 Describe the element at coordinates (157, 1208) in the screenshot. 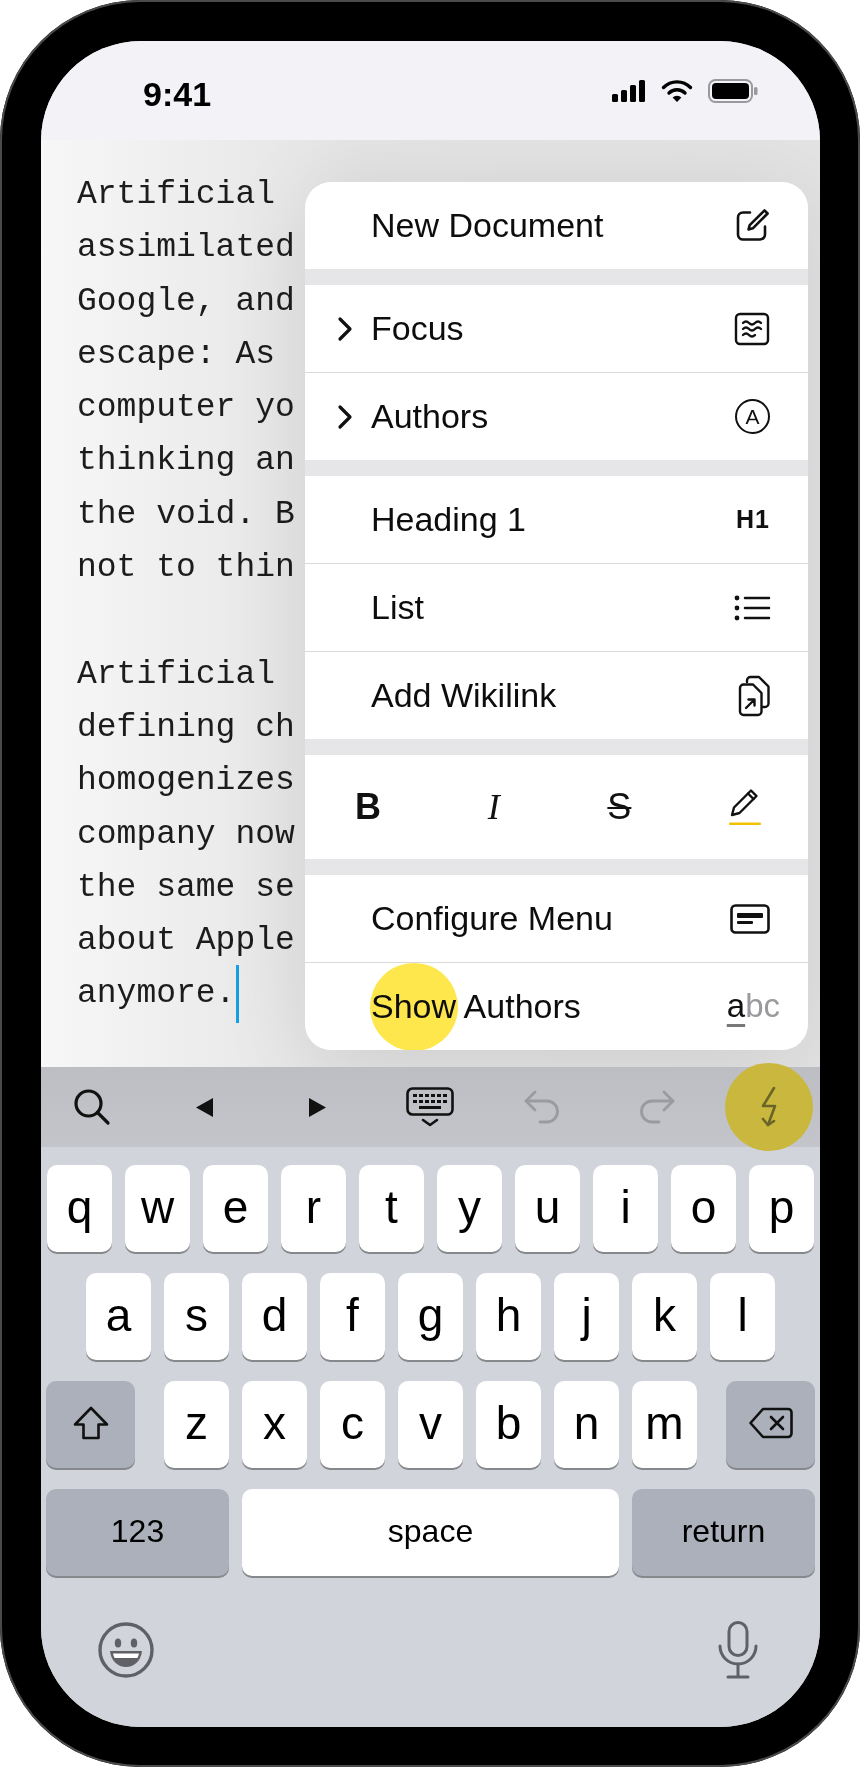

I see `letter-key: w` at that location.